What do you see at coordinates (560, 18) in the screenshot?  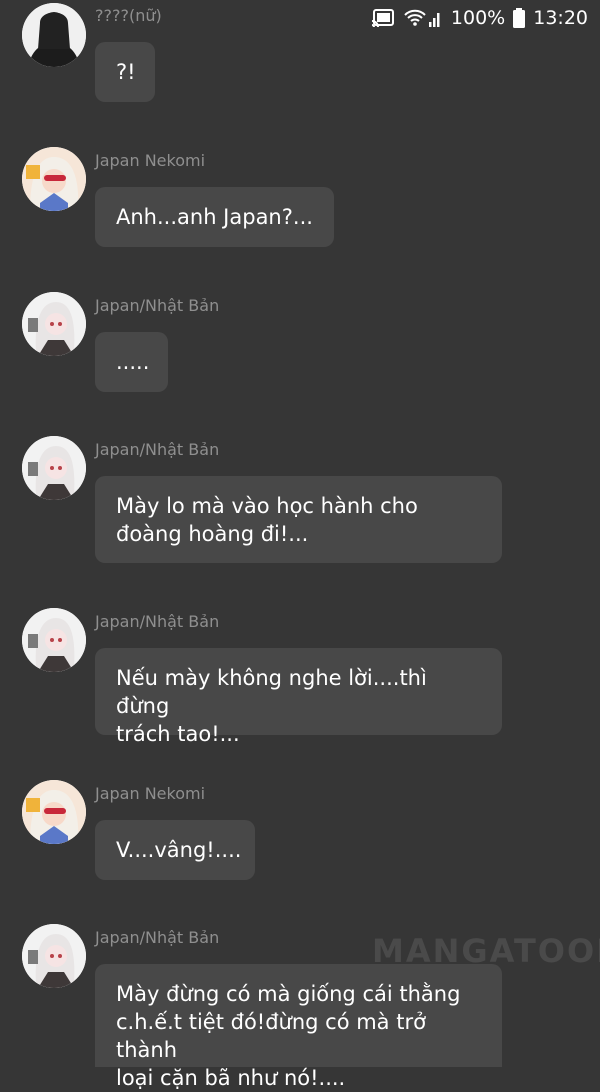 I see `clock: 13:20` at bounding box center [560, 18].